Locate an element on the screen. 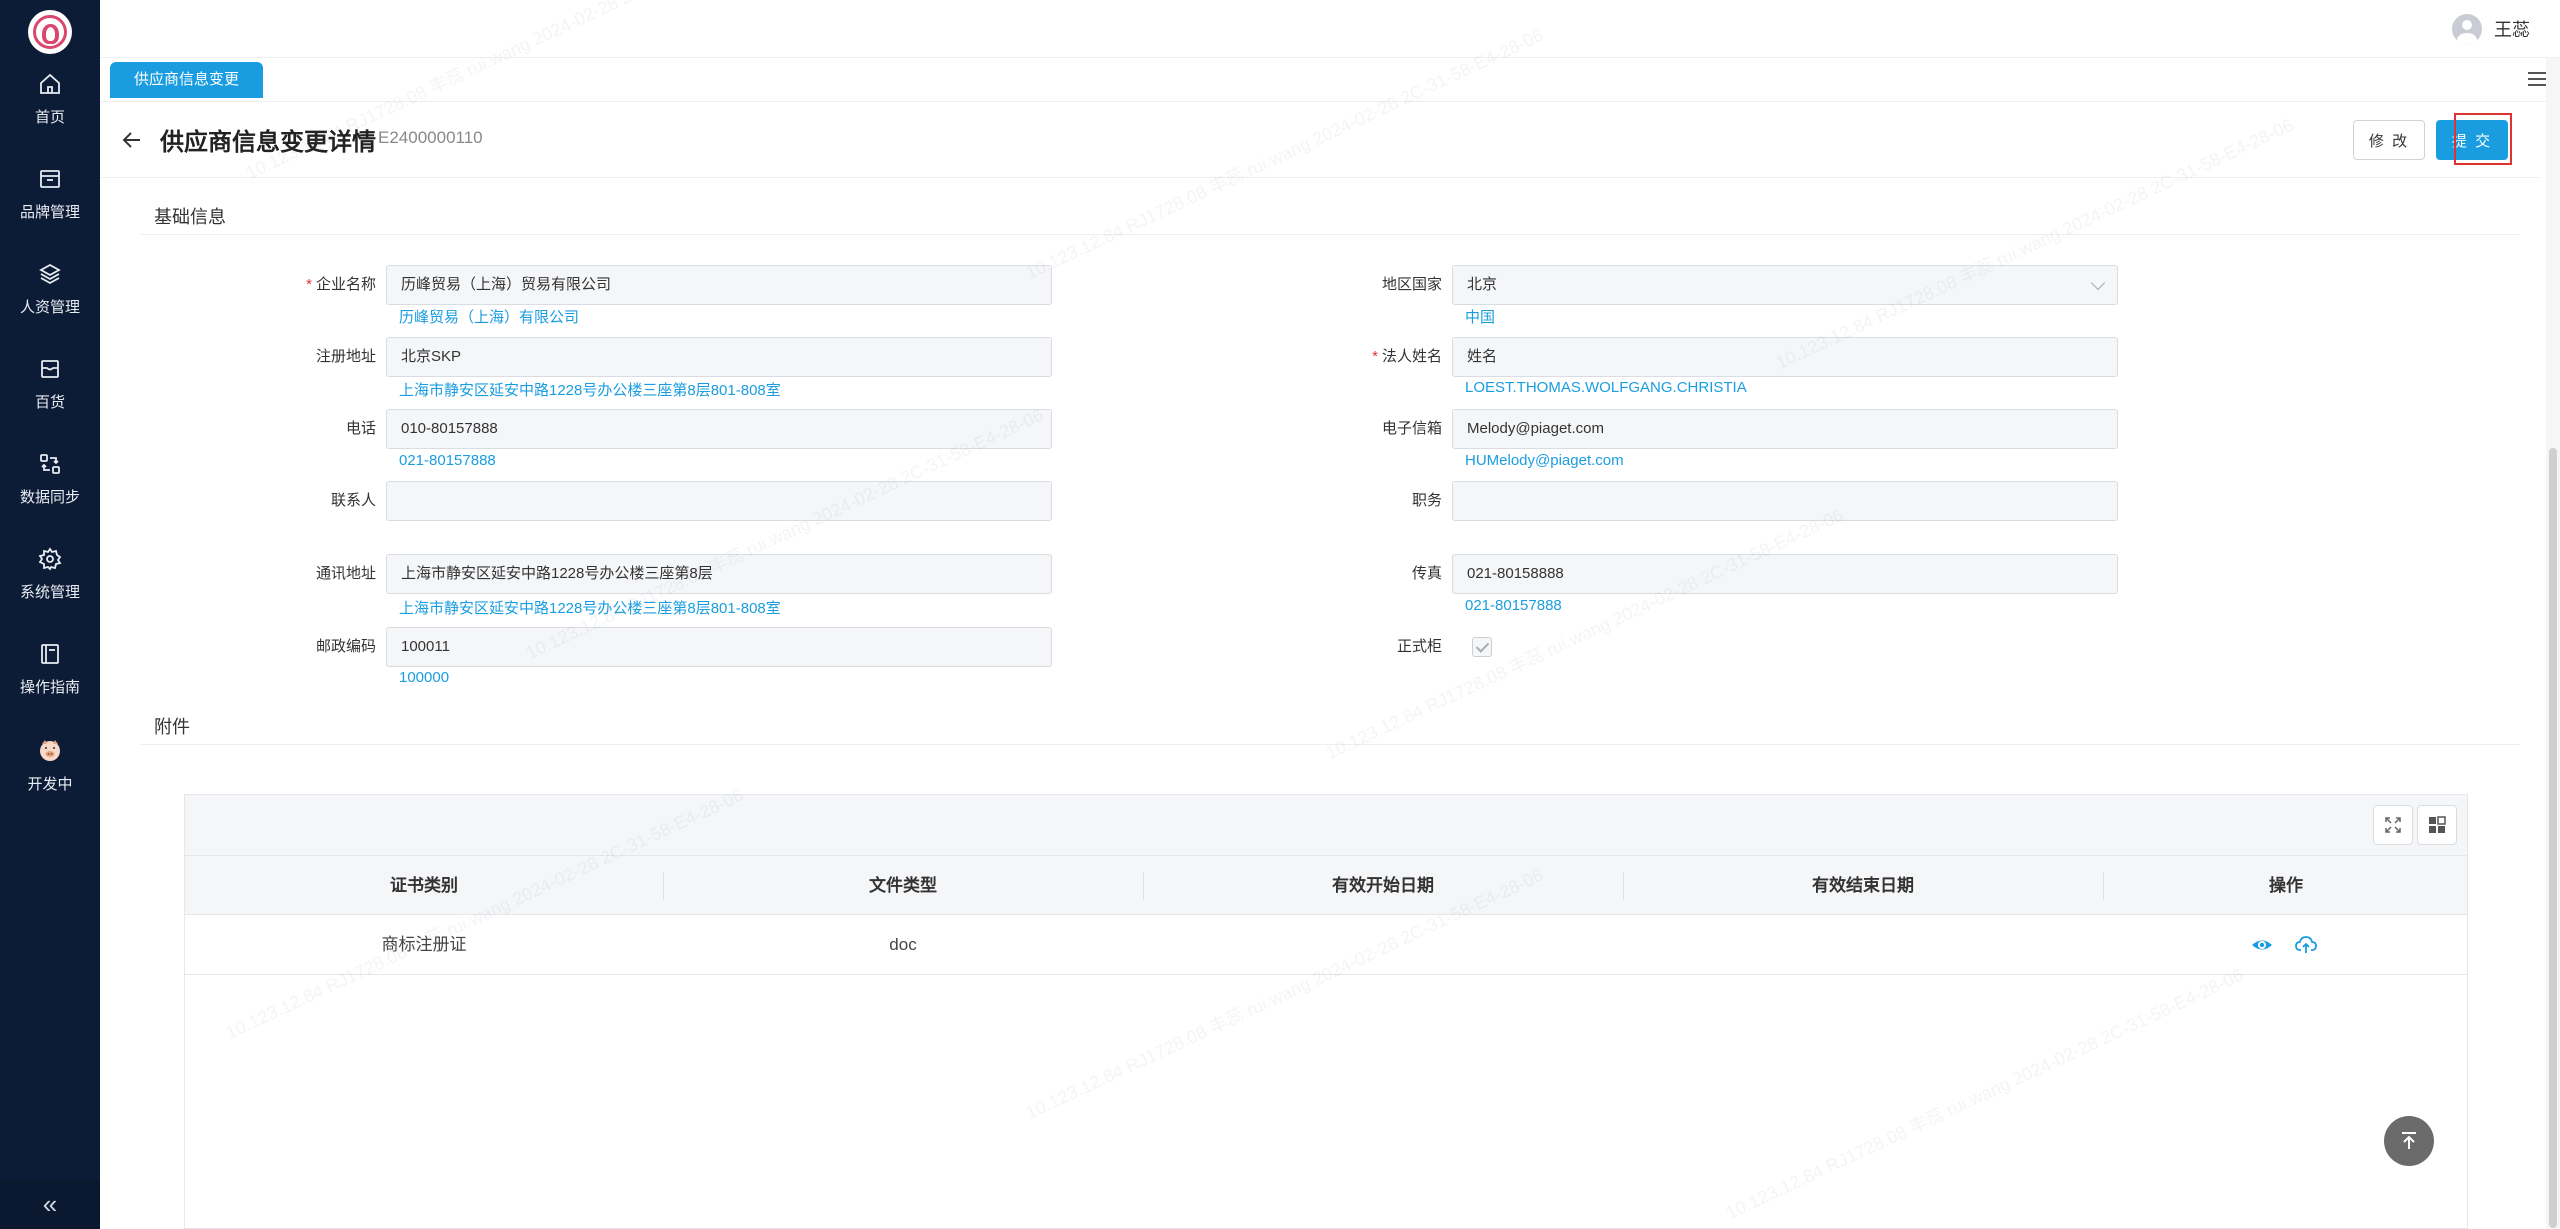 Image resolution: width=2560 pixels, height=1229 pixels. scrollbar-thumb is located at coordinates (2553, 838).